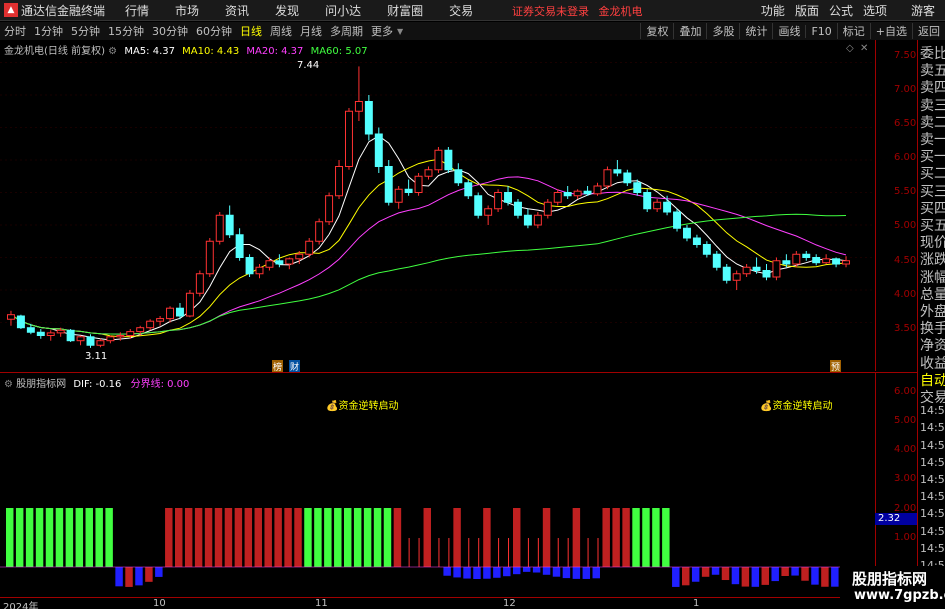  I want to click on menu-ask: 问小达, so click(343, 10).